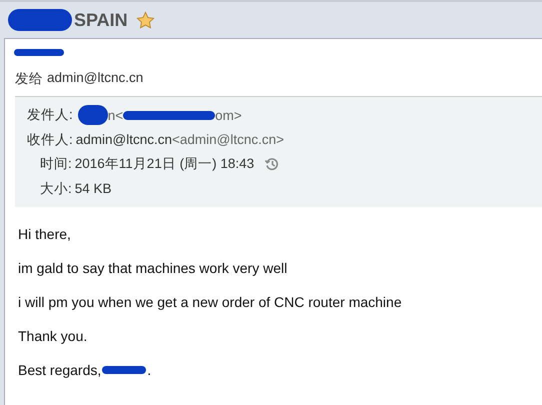  Describe the element at coordinates (228, 140) in the screenshot. I see `to-address: <admin@ltcnc.cn>` at that location.